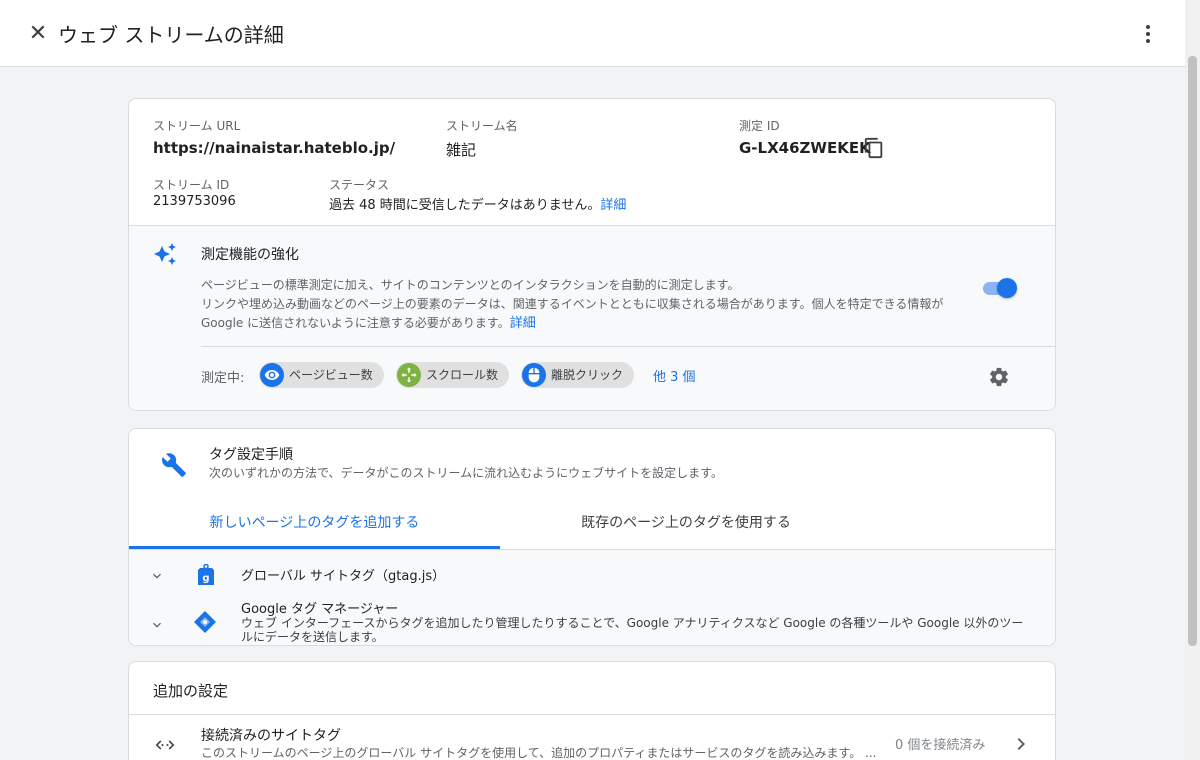  What do you see at coordinates (592, 33) in the screenshot?
I see `app-header: ✕ ウェブ ストリームの詳細` at bounding box center [592, 33].